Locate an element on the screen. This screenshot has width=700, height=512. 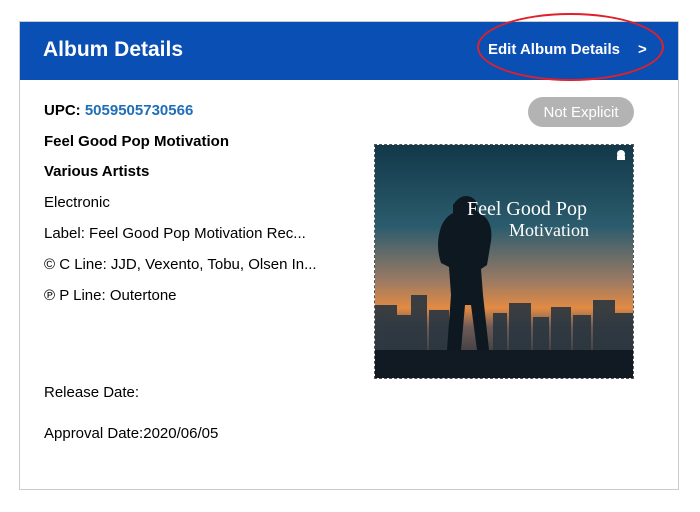
edit-album-details-link: Edit Album Details > is located at coordinates (567, 49).